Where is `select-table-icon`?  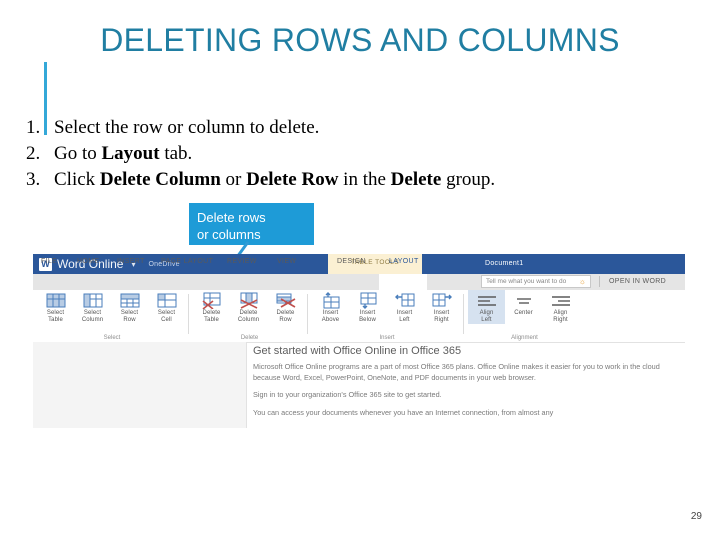 select-table-icon is located at coordinates (56, 300).